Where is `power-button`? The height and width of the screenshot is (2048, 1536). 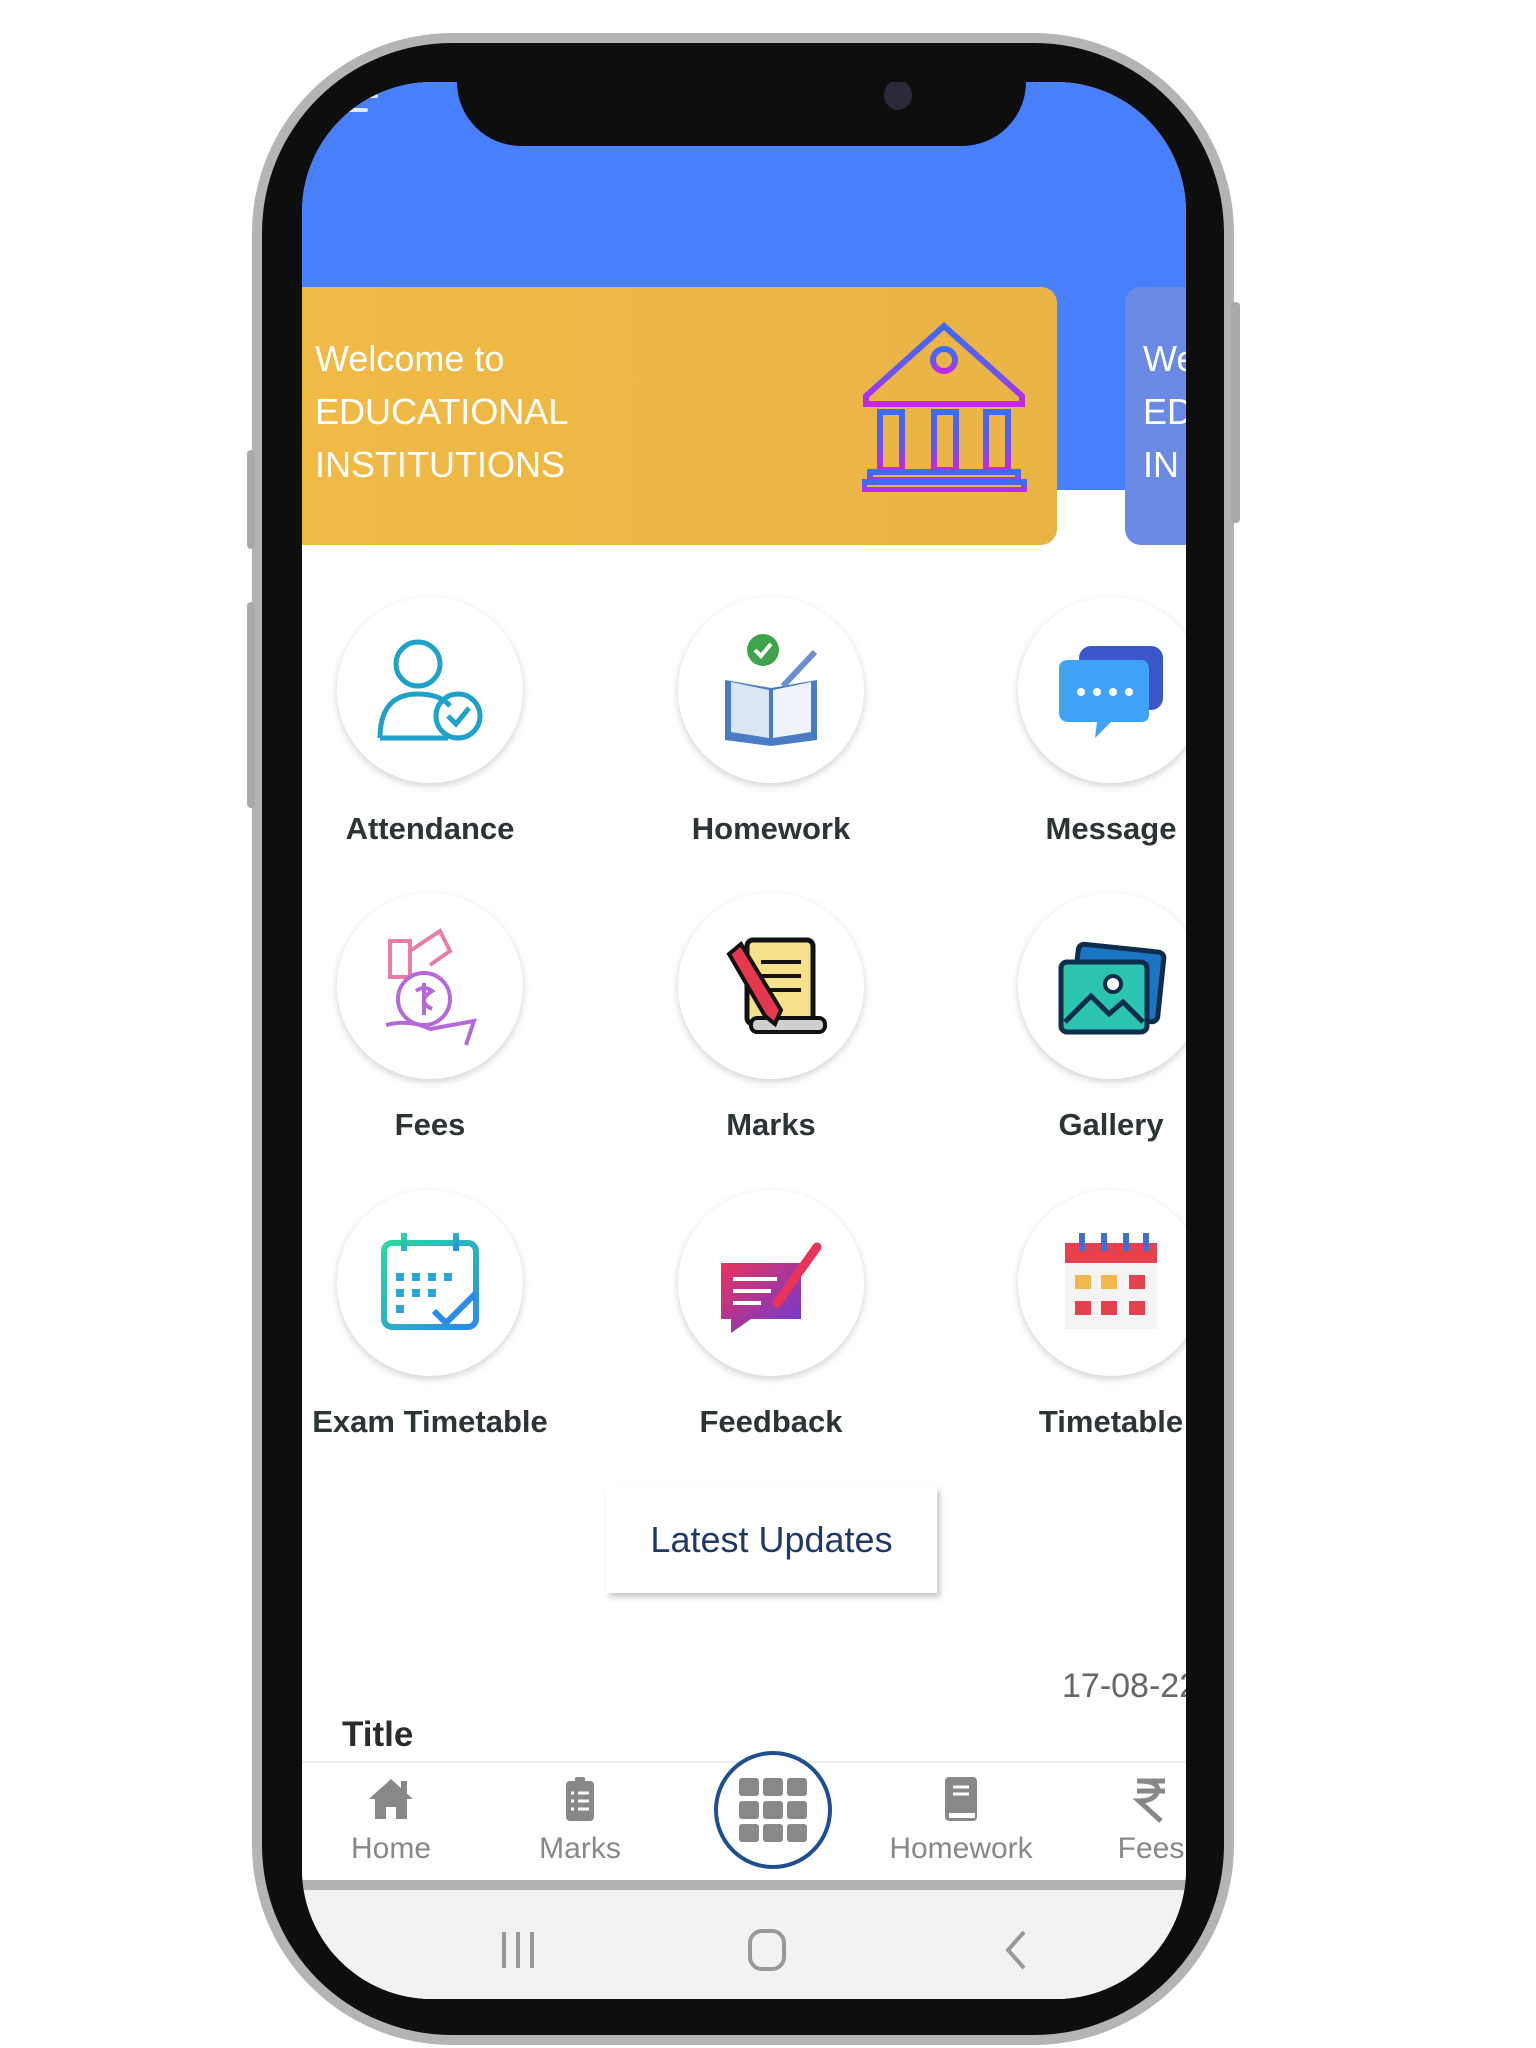
power-button is located at coordinates (1235, 412).